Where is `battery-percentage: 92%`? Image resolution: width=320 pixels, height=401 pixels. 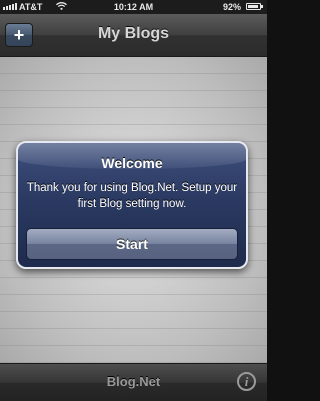 battery-percentage: 92% is located at coordinates (231, 7).